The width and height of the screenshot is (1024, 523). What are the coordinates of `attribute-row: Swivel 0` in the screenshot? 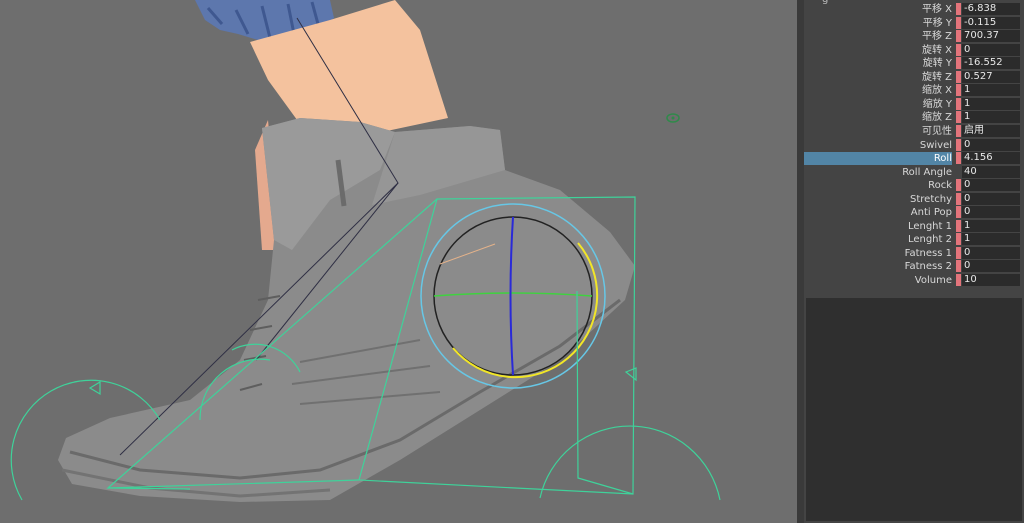 It's located at (914, 145).